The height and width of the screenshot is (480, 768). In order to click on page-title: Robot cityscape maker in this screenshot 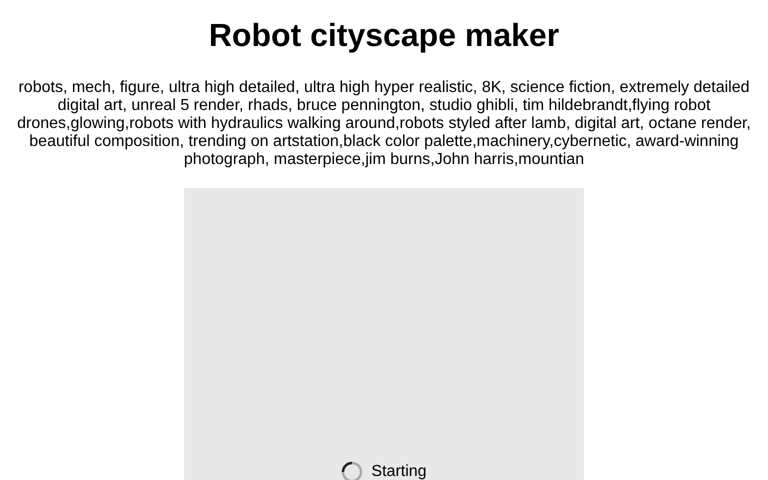, I will do `click(384, 35)`.